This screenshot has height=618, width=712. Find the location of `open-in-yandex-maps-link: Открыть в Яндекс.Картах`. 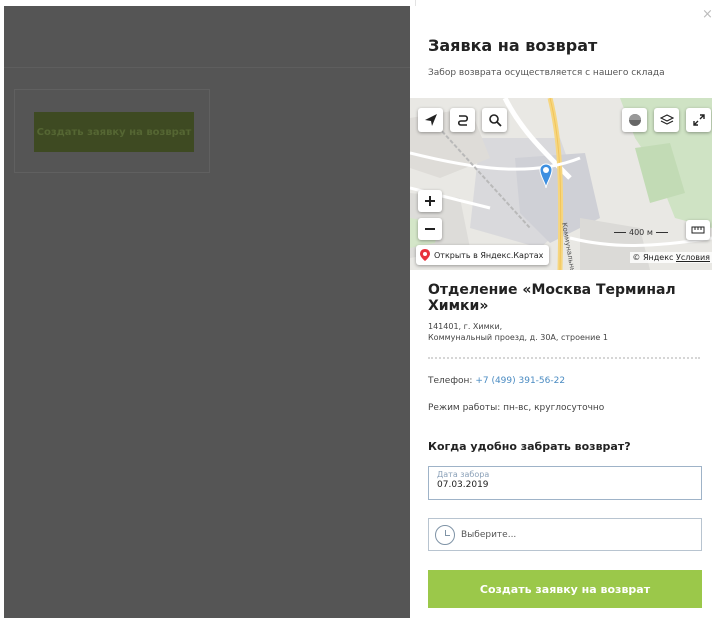

open-in-yandex-maps-link: Открыть в Яндекс.Картах is located at coordinates (483, 255).